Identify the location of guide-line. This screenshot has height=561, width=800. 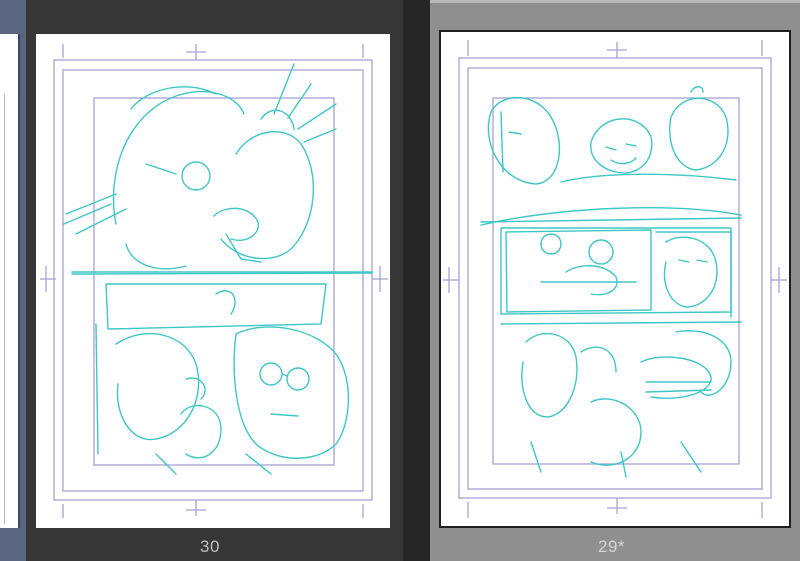
(2, 309).